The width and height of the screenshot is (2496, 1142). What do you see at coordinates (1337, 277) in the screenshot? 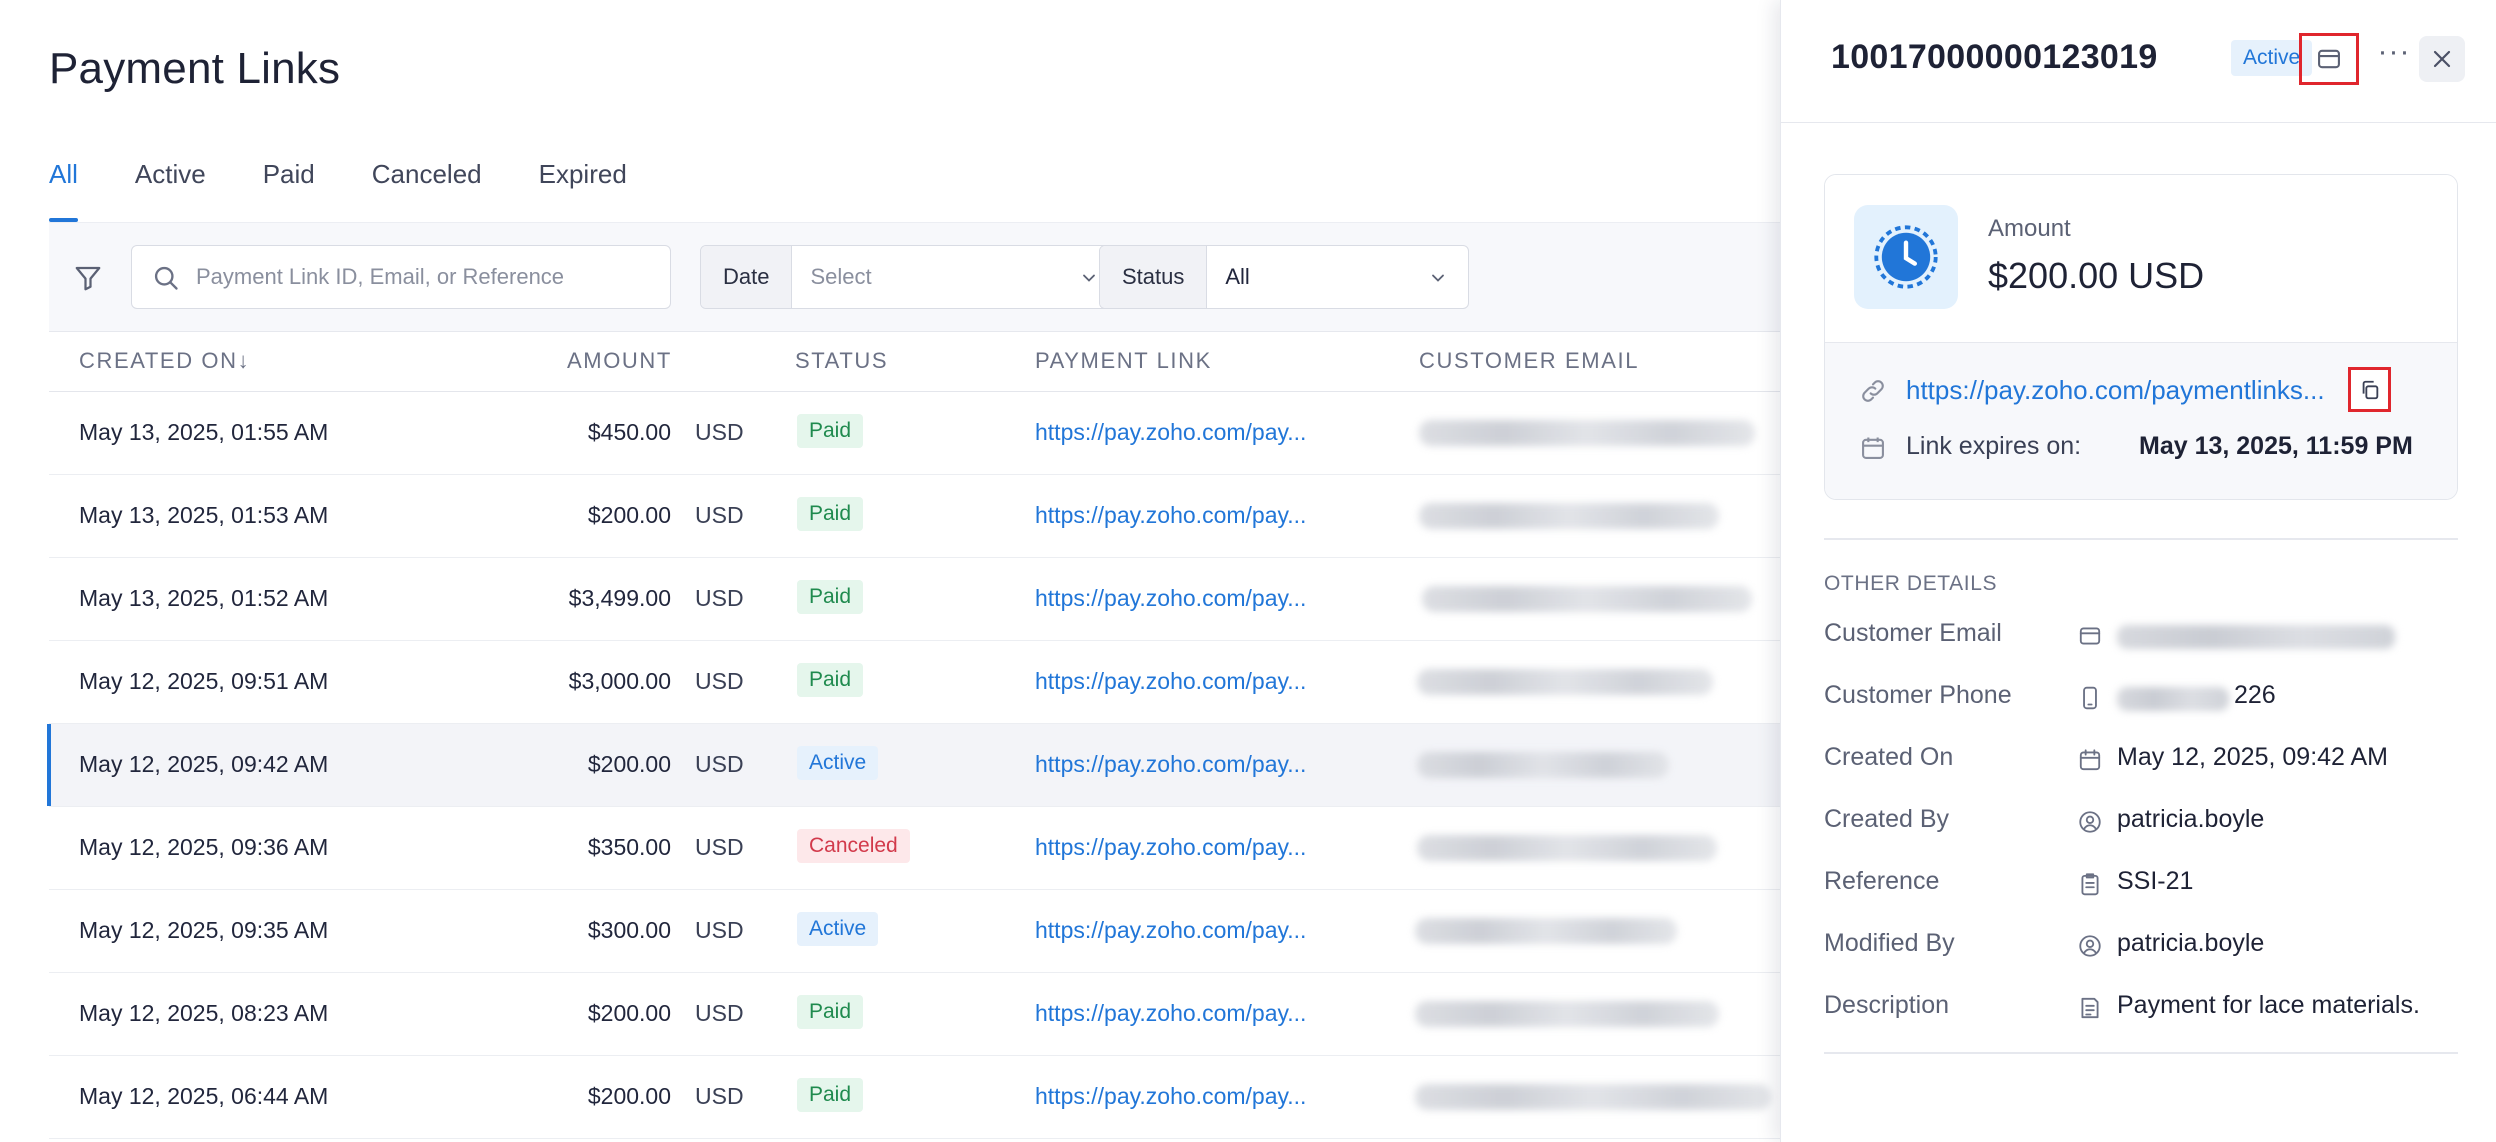
I see `status-filter-value: All` at bounding box center [1337, 277].